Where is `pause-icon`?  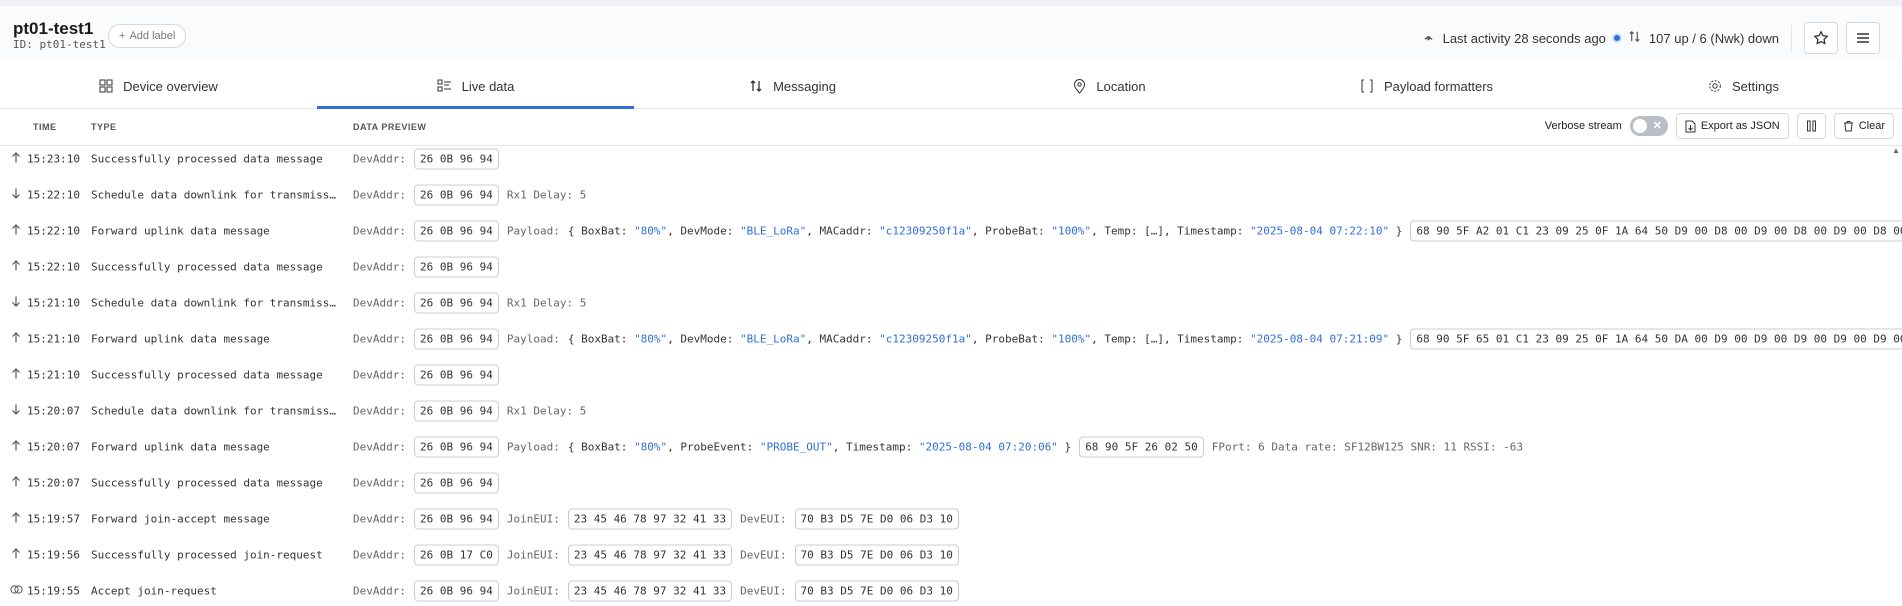 pause-icon is located at coordinates (1811, 126).